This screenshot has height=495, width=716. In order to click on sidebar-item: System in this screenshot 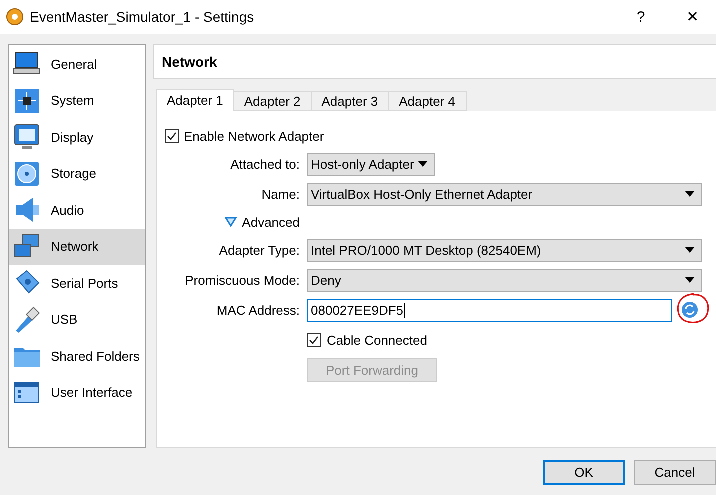, I will do `click(77, 100)`.